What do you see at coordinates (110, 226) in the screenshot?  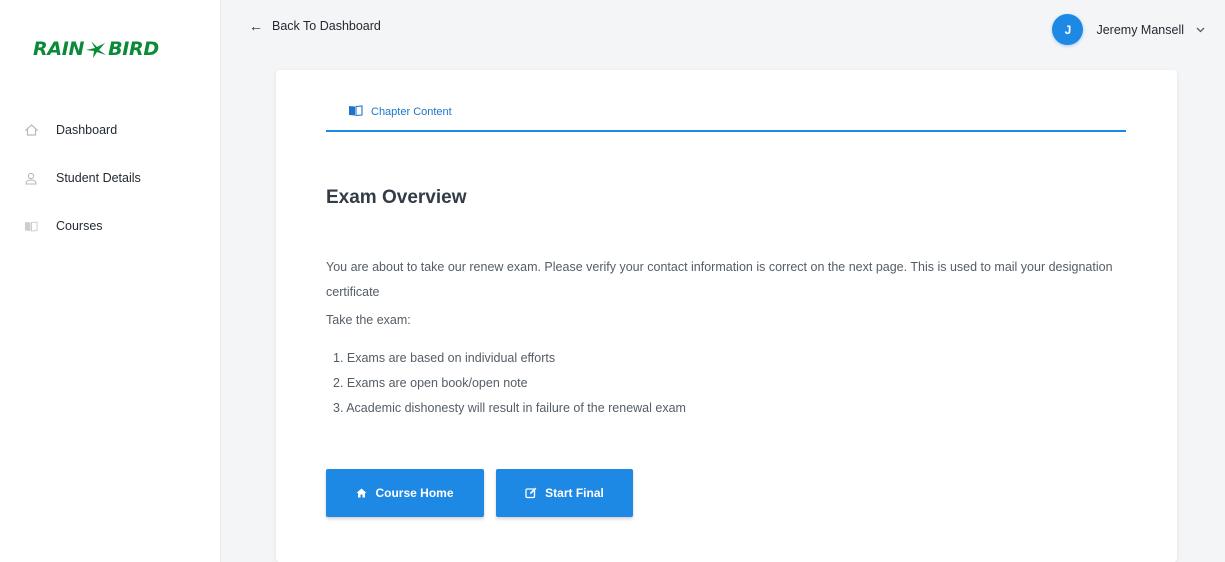 I see `sidebar-item-courses: Courses` at bounding box center [110, 226].